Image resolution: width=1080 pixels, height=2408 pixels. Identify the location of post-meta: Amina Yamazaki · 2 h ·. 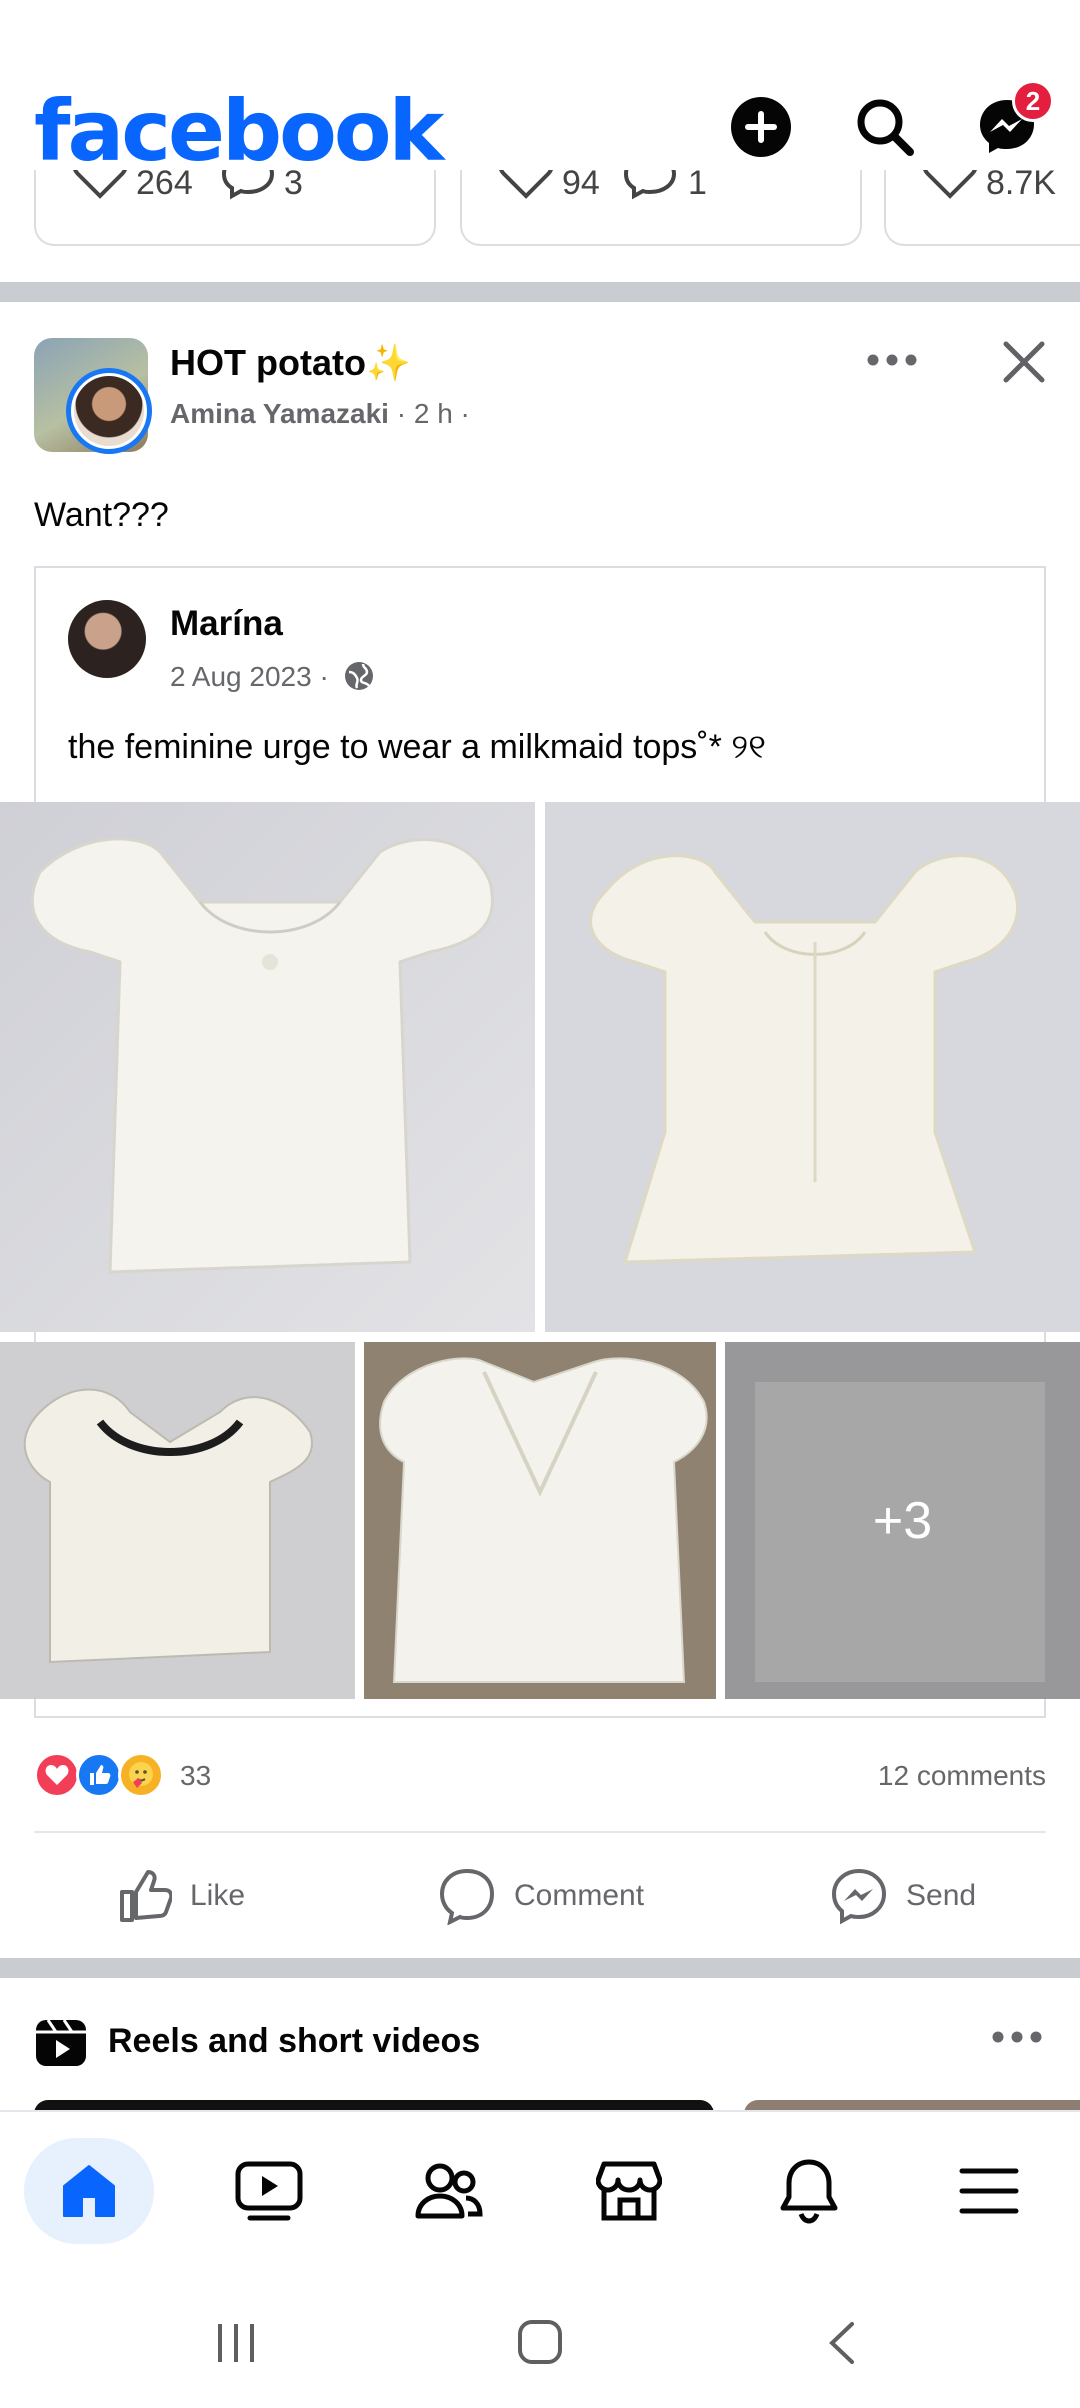
(320, 413).